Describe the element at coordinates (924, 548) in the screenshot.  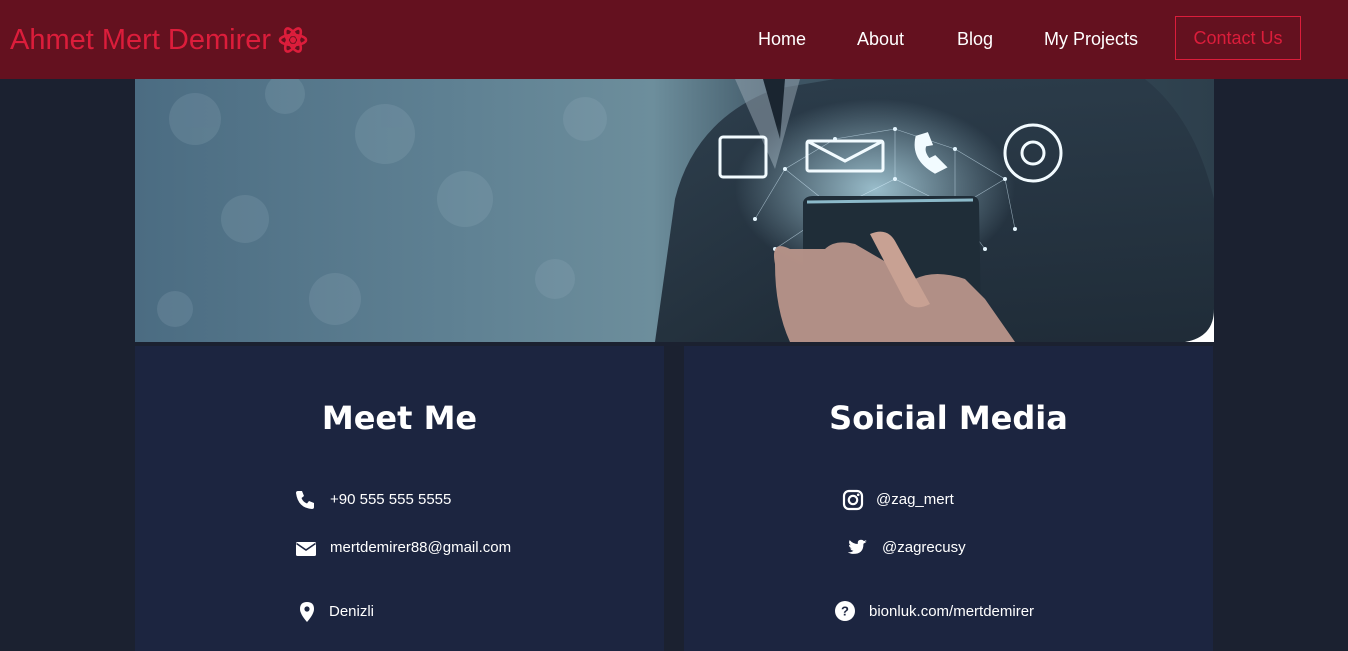
I see `twitter-link: @zagrecusy` at that location.